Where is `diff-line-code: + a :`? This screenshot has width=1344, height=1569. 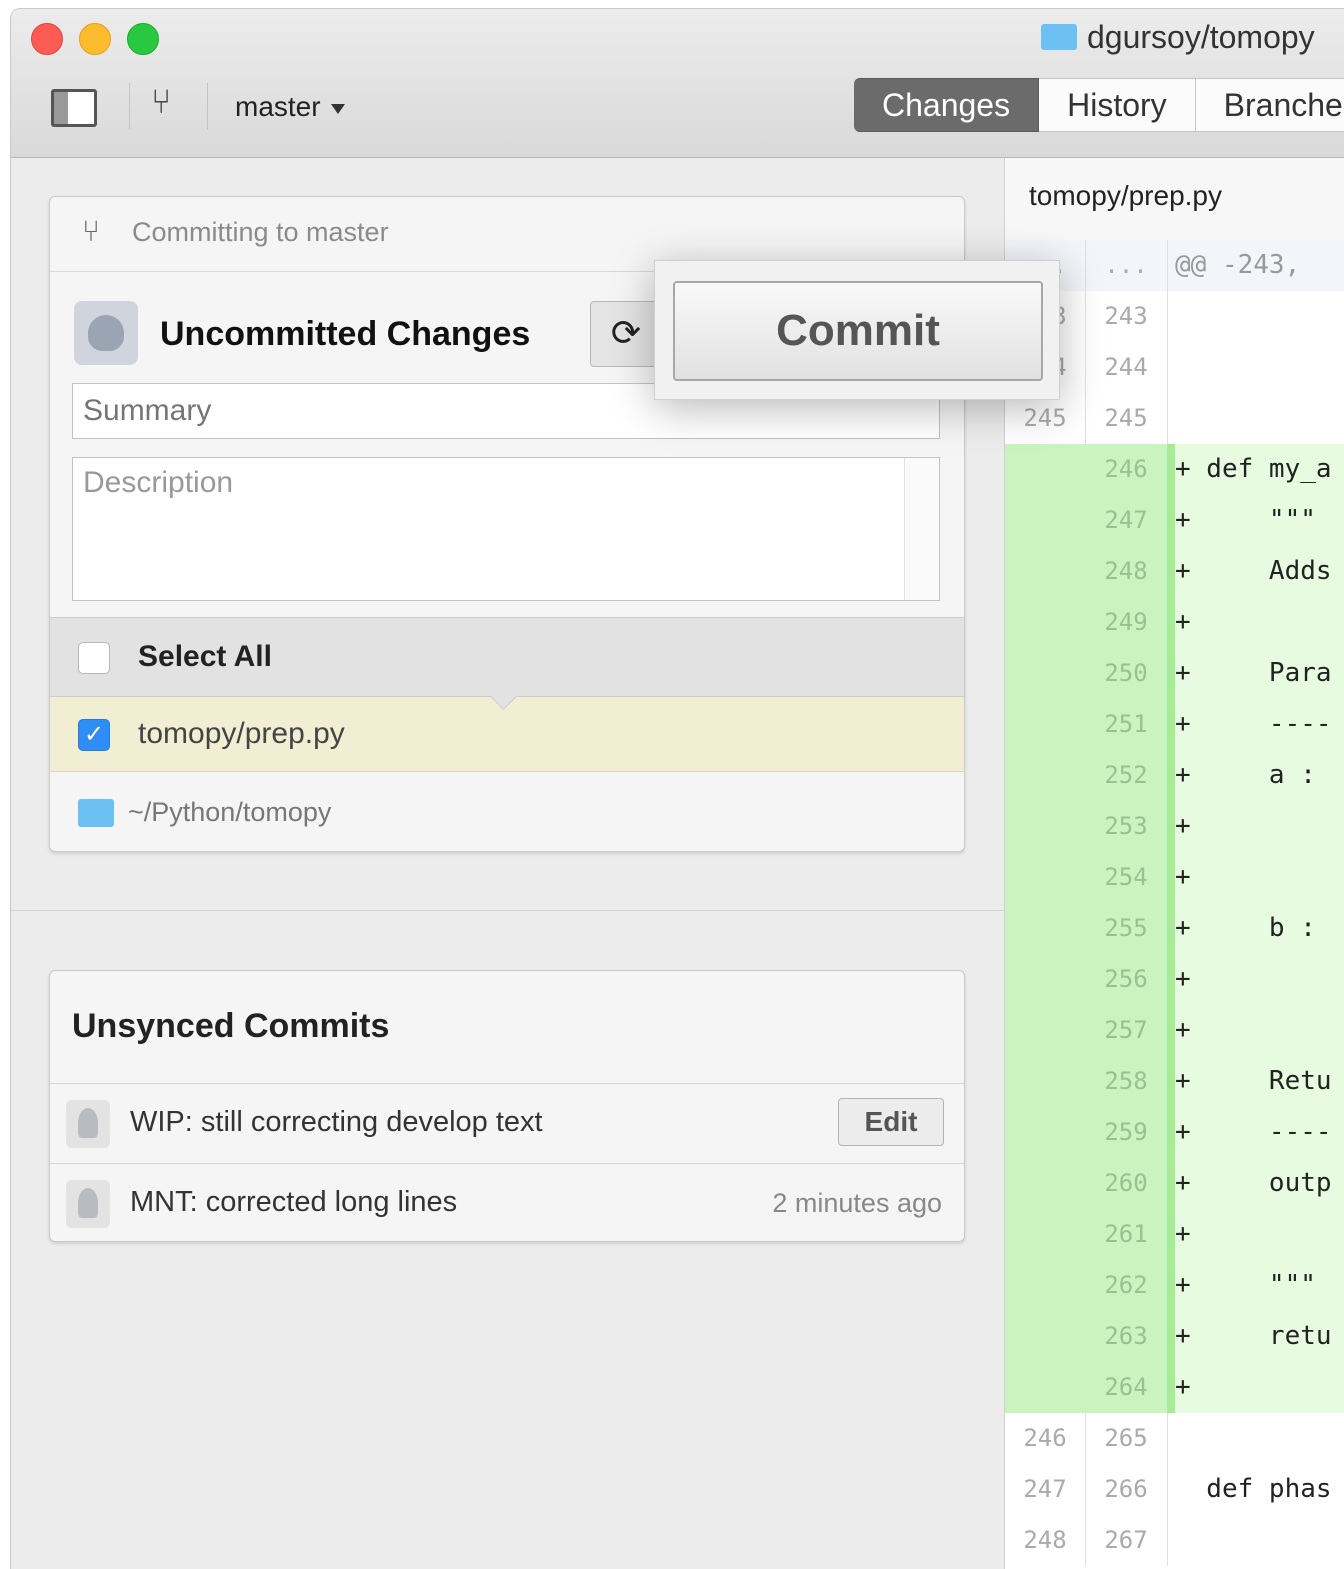
diff-line-code: + a : is located at coordinates (1245, 775).